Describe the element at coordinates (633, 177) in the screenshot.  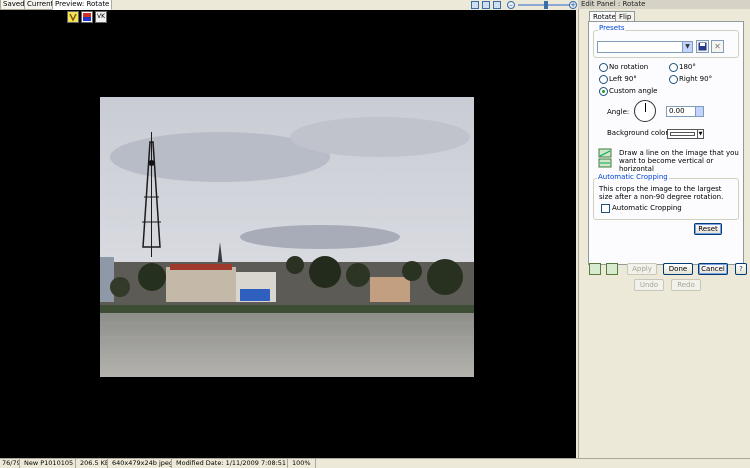
I see `auto-crop-title: Automatic Cropping` at that location.